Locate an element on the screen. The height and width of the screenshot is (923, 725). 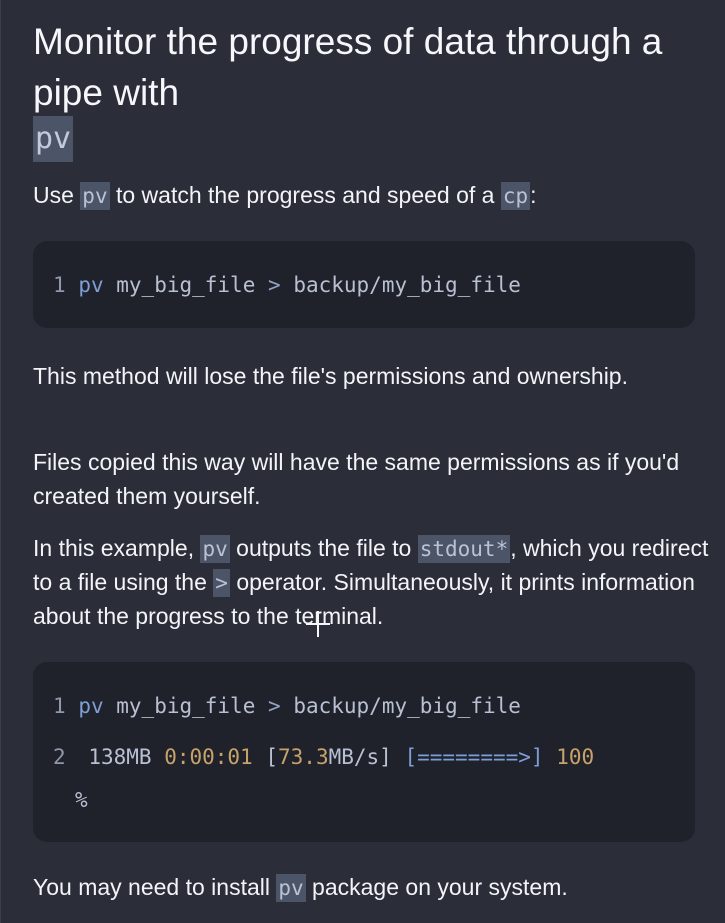
percent-value: 100 is located at coordinates (575, 757).